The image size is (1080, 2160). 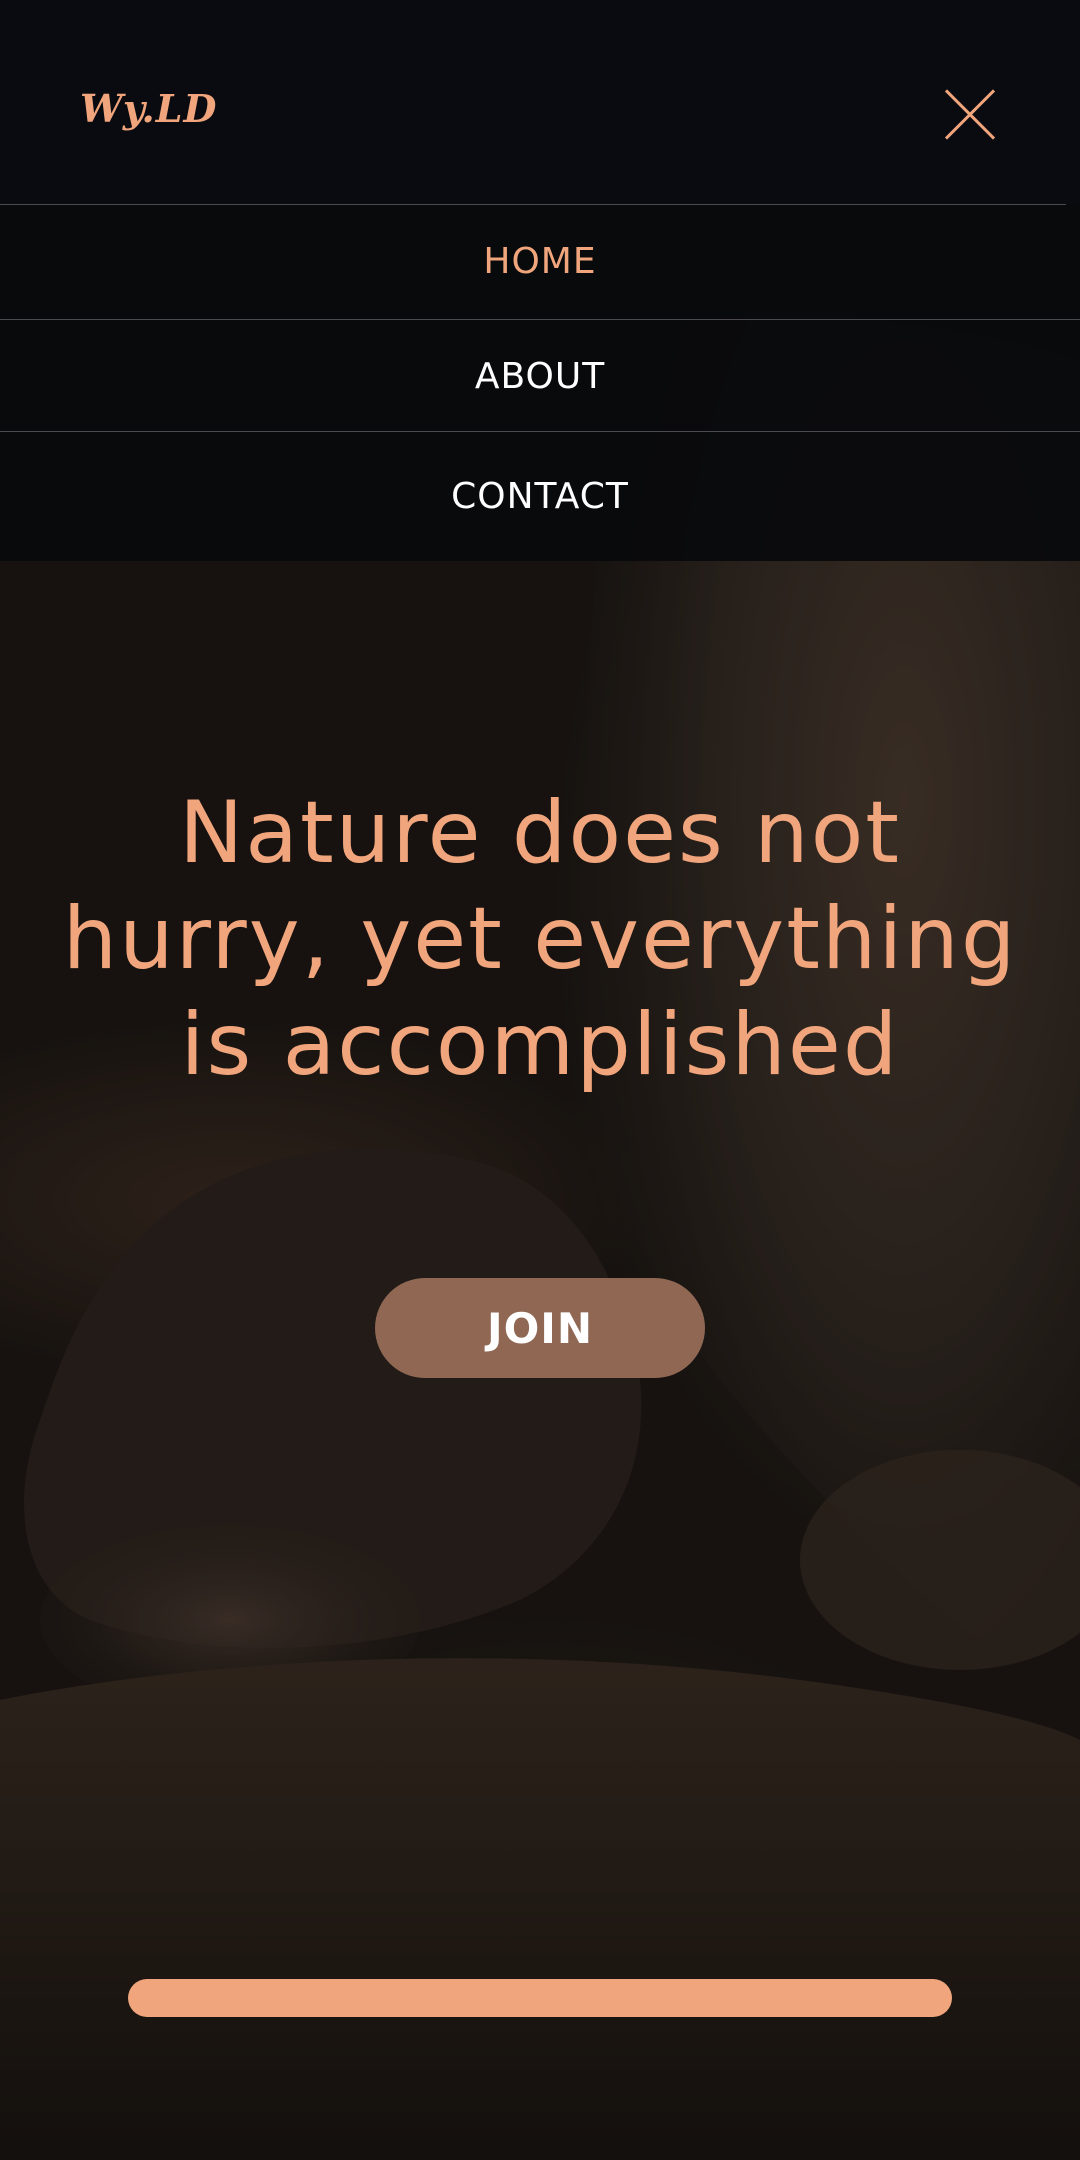 What do you see at coordinates (540, 1328) in the screenshot?
I see `join-button: JOIN` at bounding box center [540, 1328].